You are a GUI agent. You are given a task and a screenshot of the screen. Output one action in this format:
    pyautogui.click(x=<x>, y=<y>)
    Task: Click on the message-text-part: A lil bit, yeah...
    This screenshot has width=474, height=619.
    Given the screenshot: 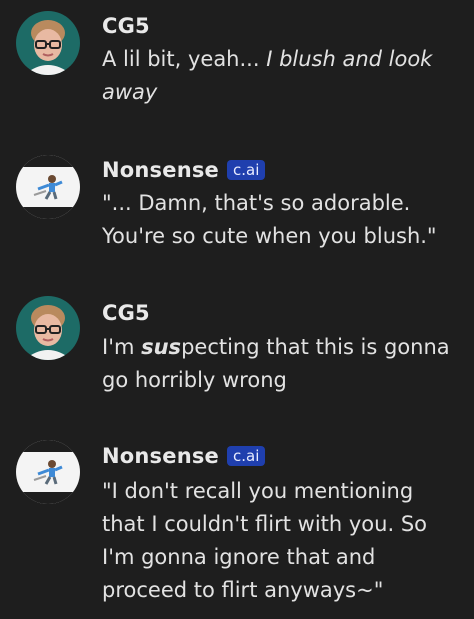 What is the action you would take?
    pyautogui.click(x=184, y=59)
    